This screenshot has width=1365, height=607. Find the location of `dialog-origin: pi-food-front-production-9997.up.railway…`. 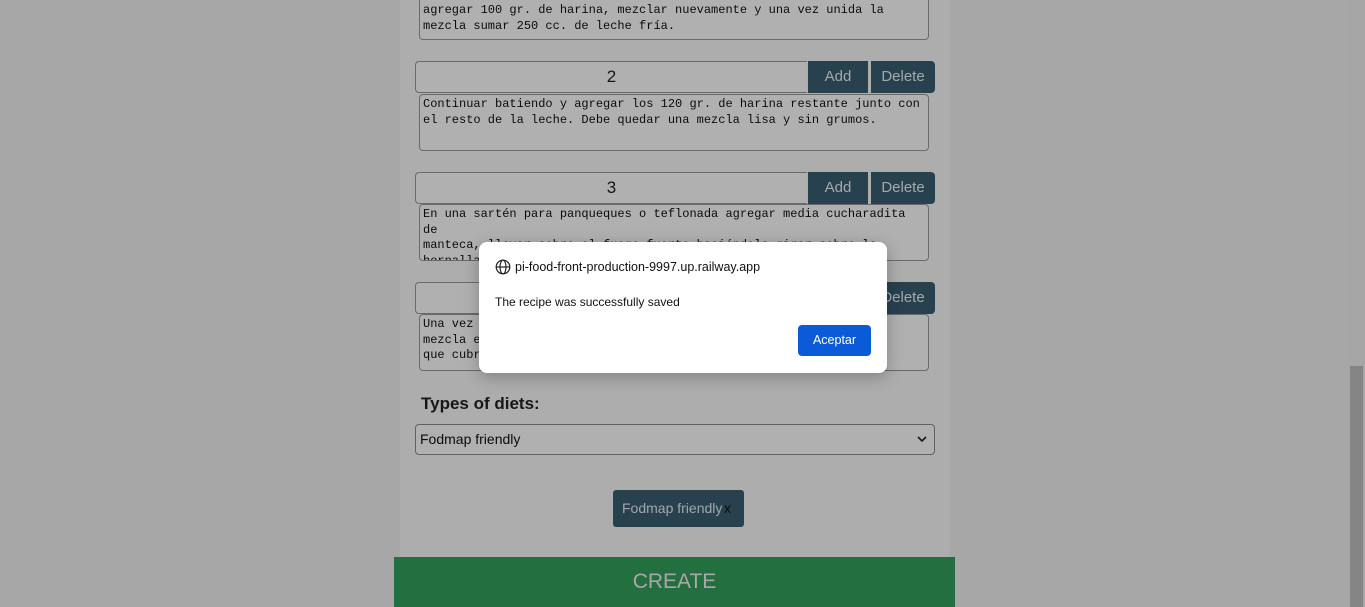

dialog-origin: pi-food-front-production-9997.up.railway… is located at coordinates (638, 267).